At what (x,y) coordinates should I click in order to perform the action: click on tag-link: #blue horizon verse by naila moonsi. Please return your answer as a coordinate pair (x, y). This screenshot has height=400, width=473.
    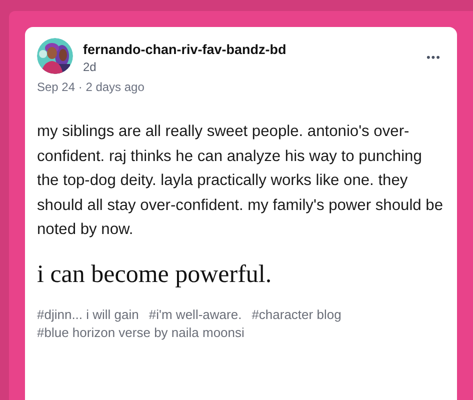
    Looking at the image, I should click on (140, 332).